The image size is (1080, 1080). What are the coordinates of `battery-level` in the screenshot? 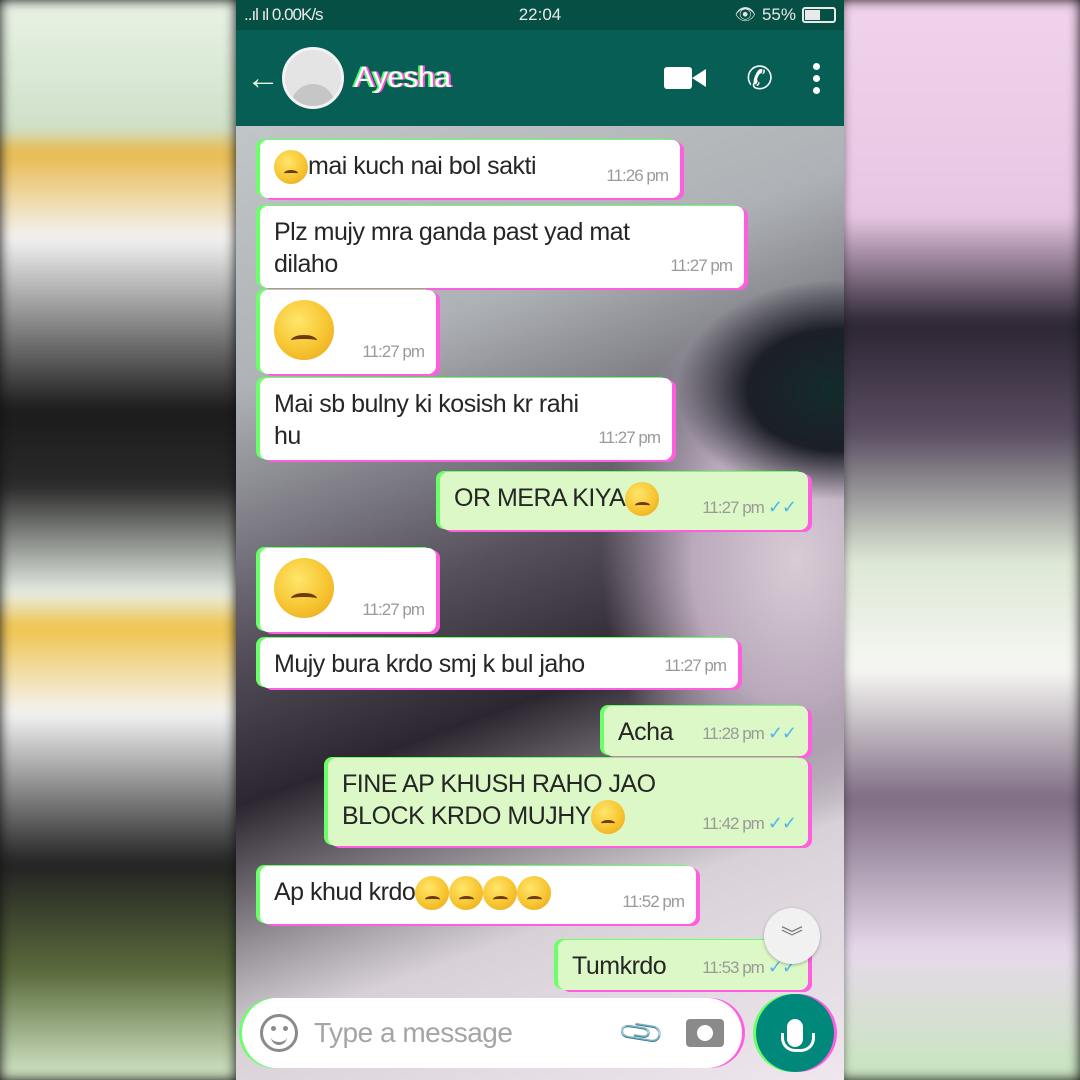 It's located at (812, 15).